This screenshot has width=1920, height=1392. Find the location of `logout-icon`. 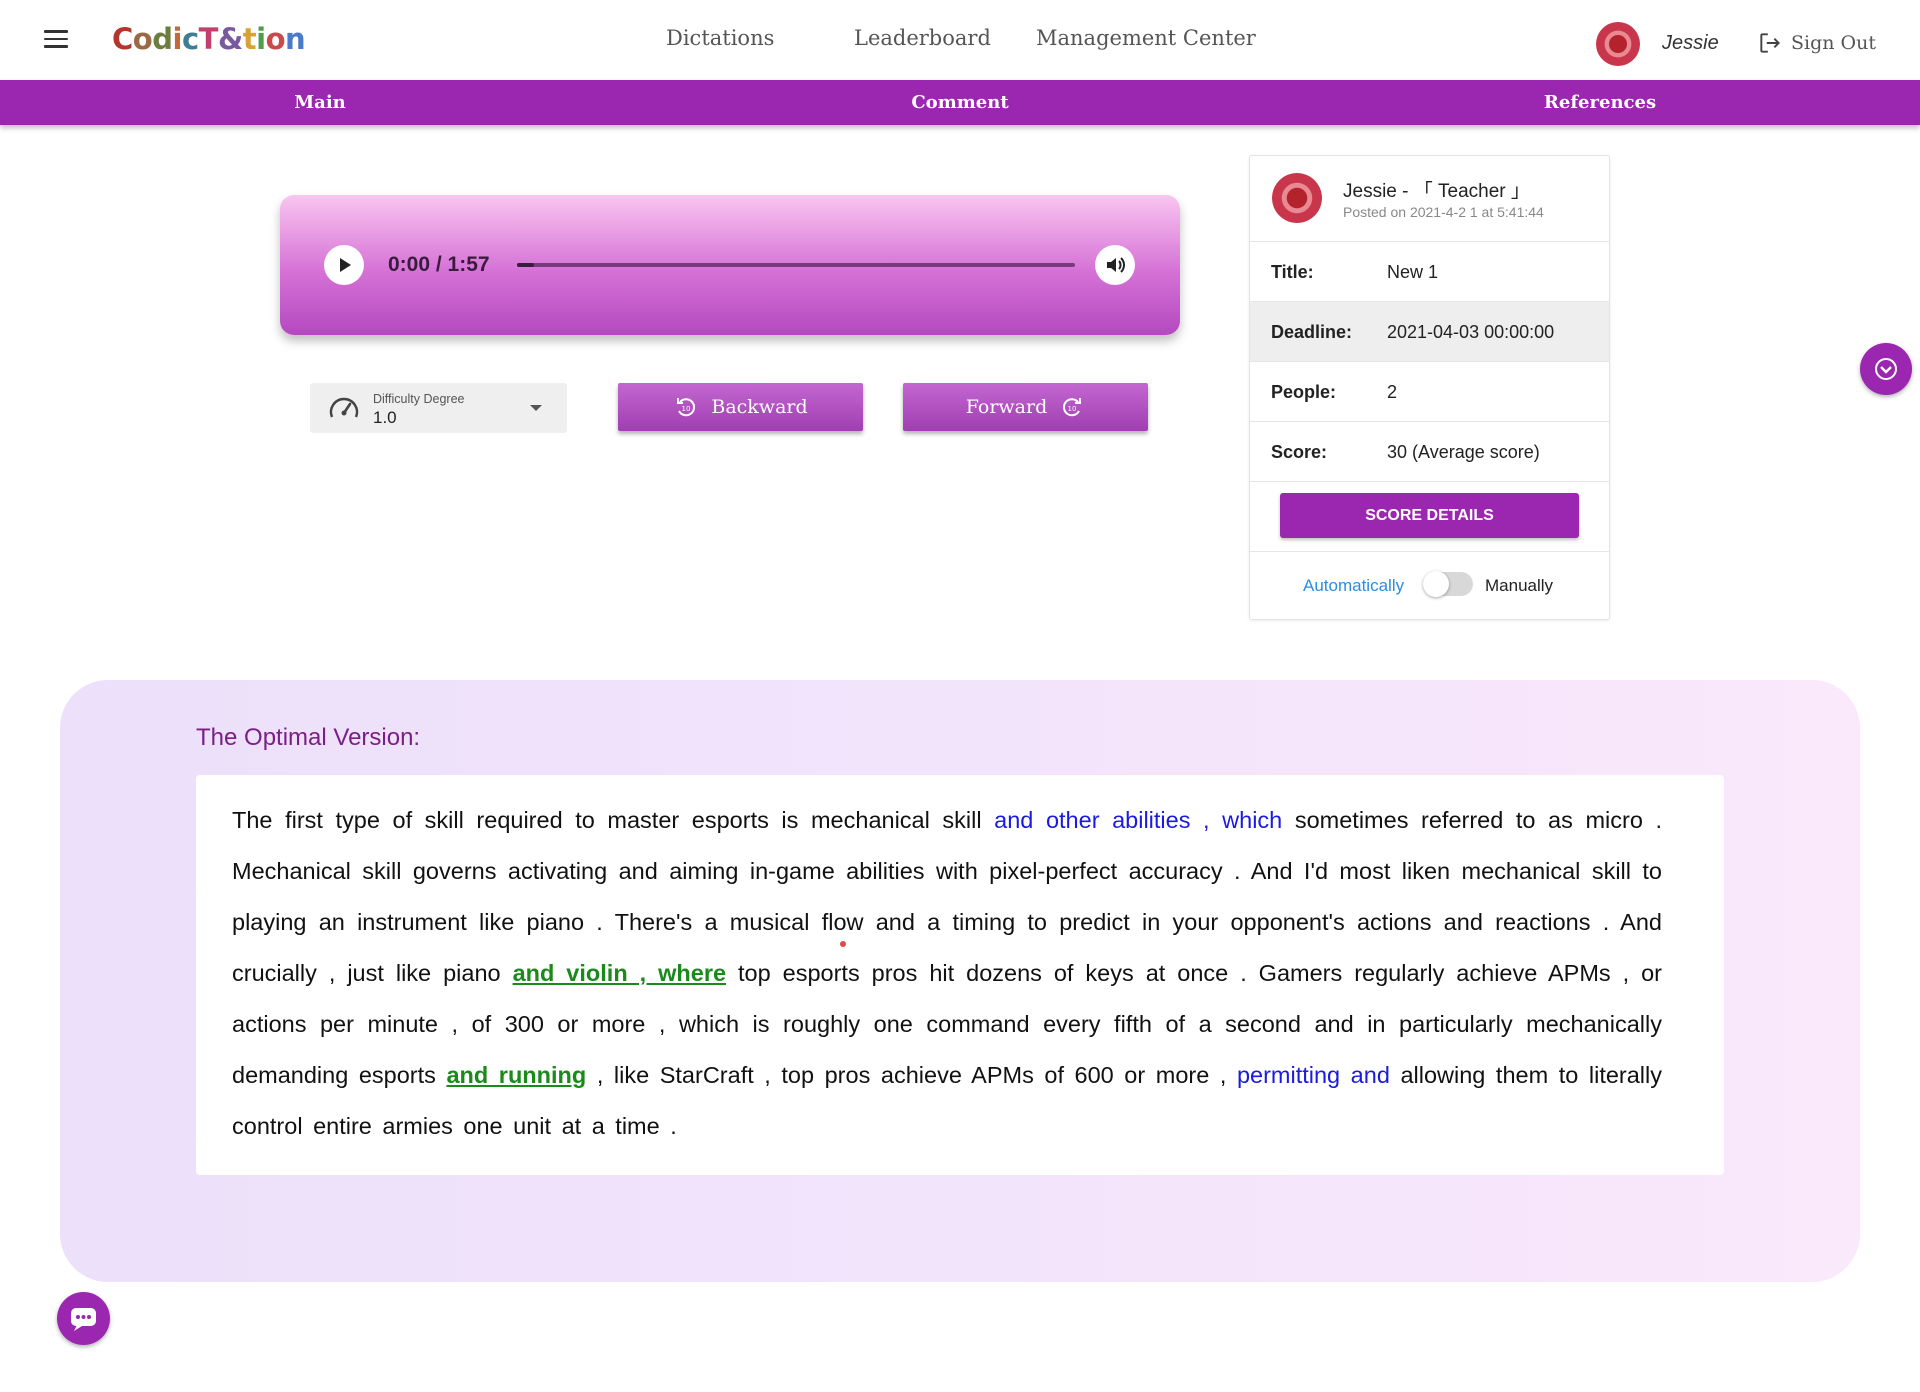

logout-icon is located at coordinates (1770, 43).